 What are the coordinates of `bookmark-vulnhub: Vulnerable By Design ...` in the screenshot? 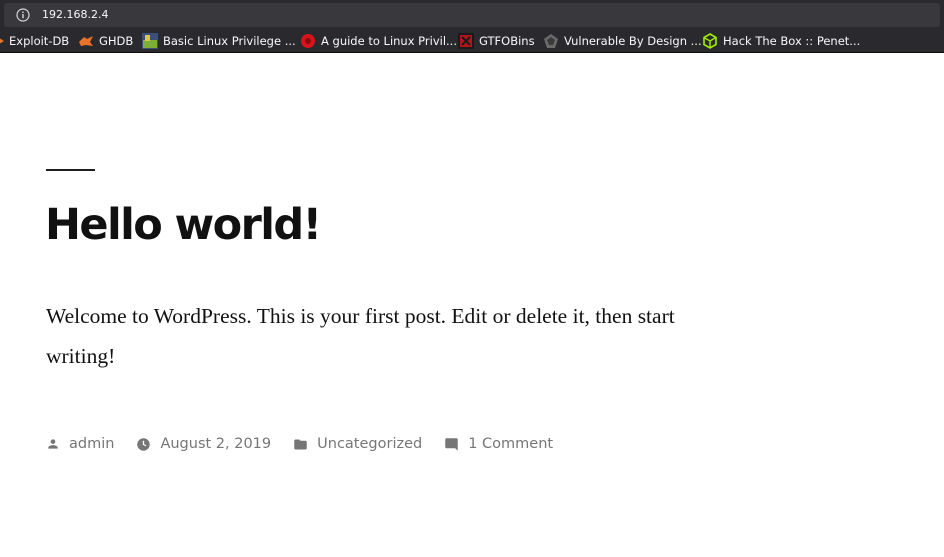 It's located at (622, 41).